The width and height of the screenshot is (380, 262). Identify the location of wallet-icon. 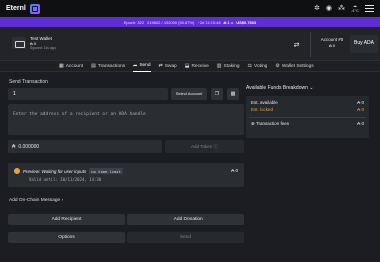
(19, 43).